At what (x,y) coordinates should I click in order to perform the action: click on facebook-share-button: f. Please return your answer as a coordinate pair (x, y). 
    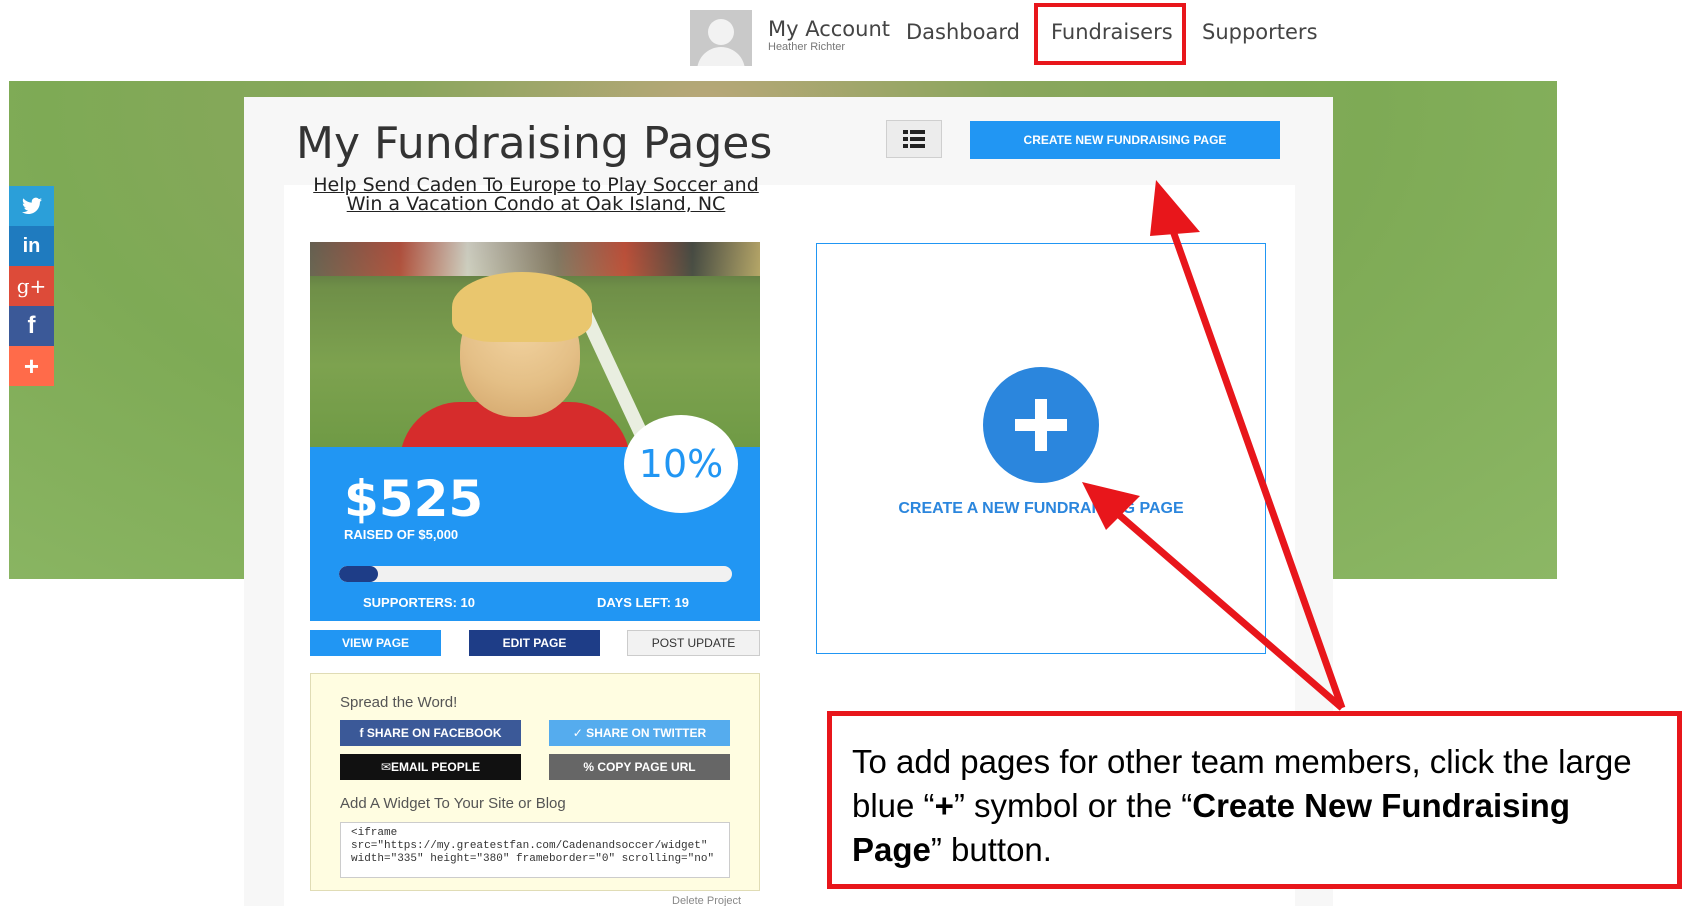
    Looking at the image, I should click on (31, 326).